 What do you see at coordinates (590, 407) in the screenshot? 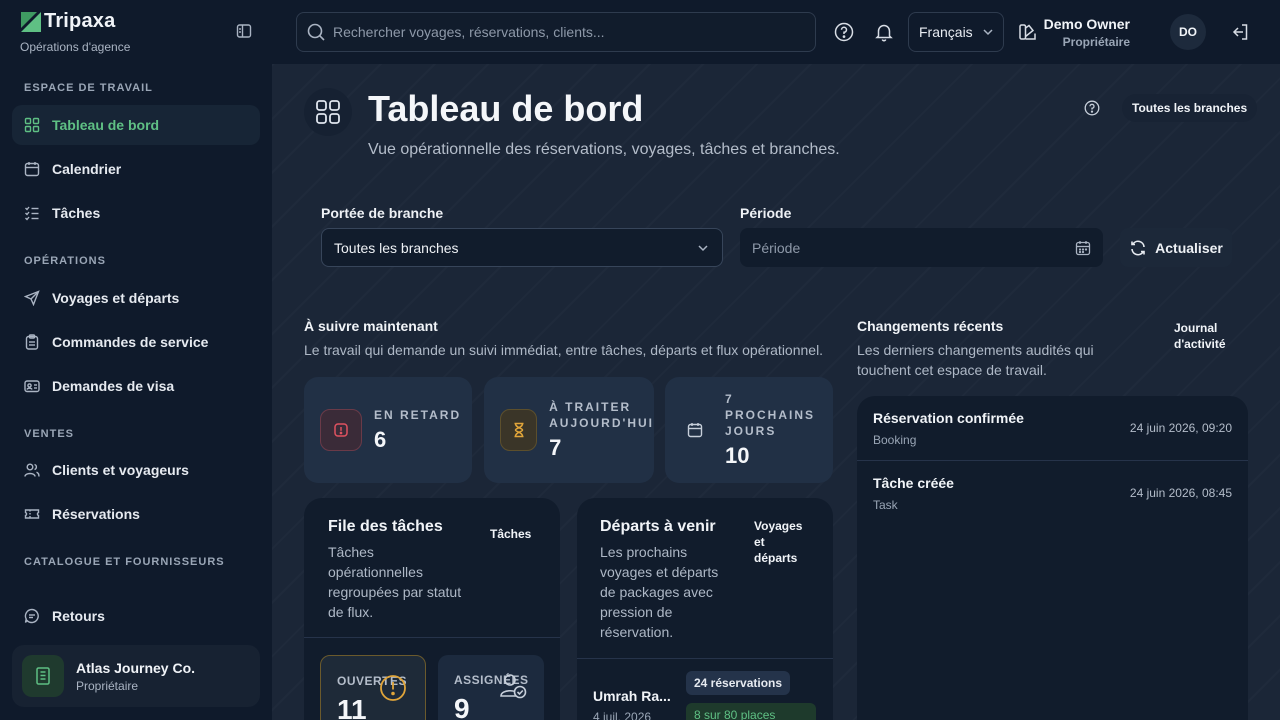
I see `stat-today-label-1: À TRAITER` at bounding box center [590, 407].